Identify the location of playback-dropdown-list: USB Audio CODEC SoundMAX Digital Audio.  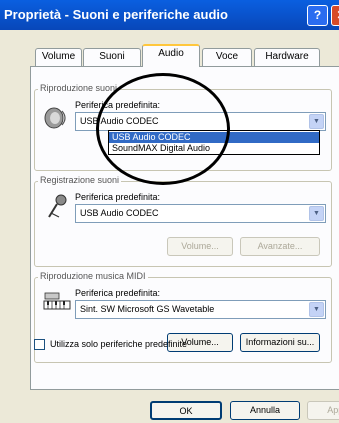
(214, 142).